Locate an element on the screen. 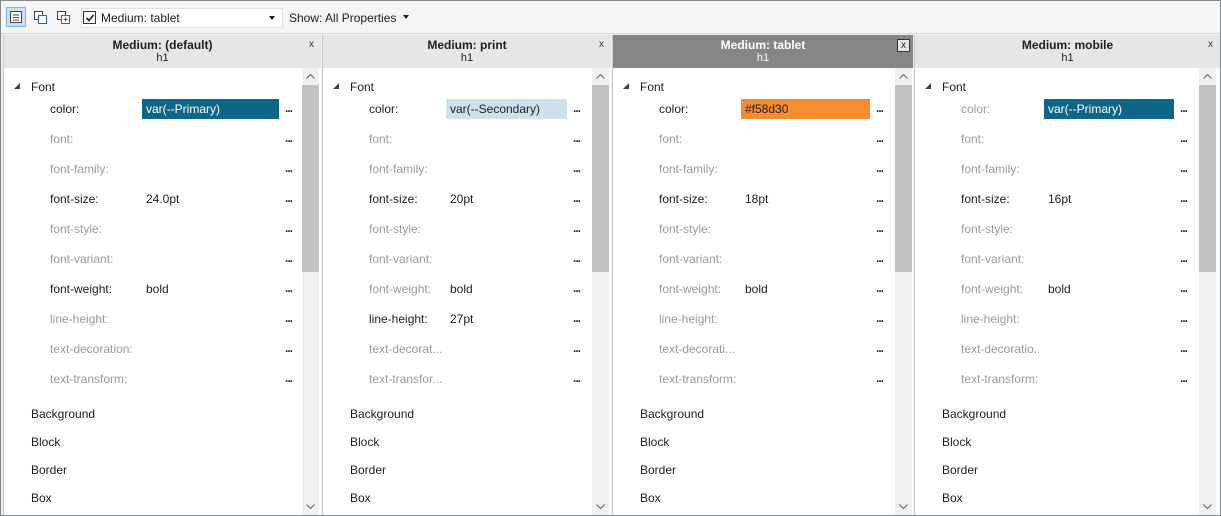 The width and height of the screenshot is (1221, 516). property-value: var(--Secondary) is located at coordinates (506, 109).